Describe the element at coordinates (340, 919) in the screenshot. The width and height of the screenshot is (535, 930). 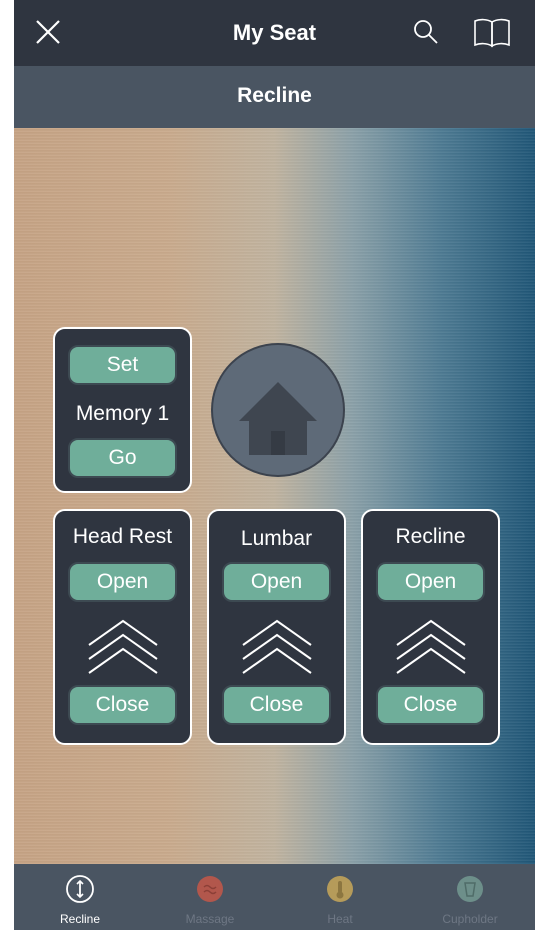
I see `tab-label: Heat` at that location.